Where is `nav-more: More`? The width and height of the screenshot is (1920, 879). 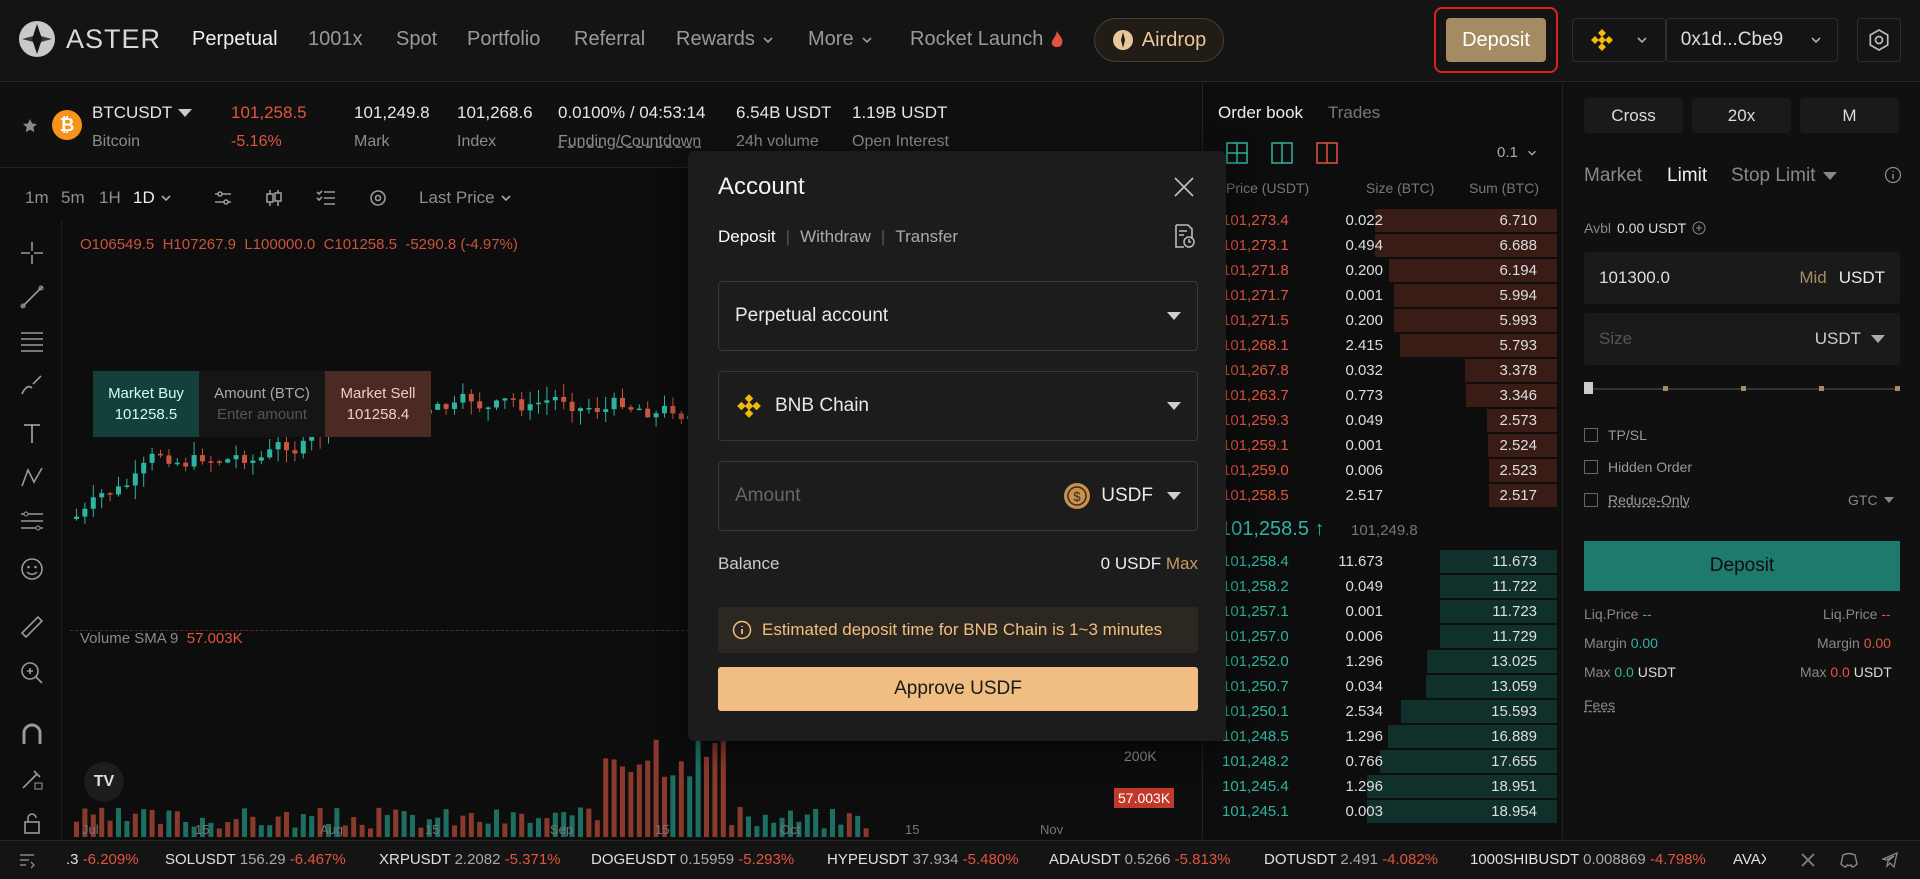
nav-more: More is located at coordinates (841, 39).